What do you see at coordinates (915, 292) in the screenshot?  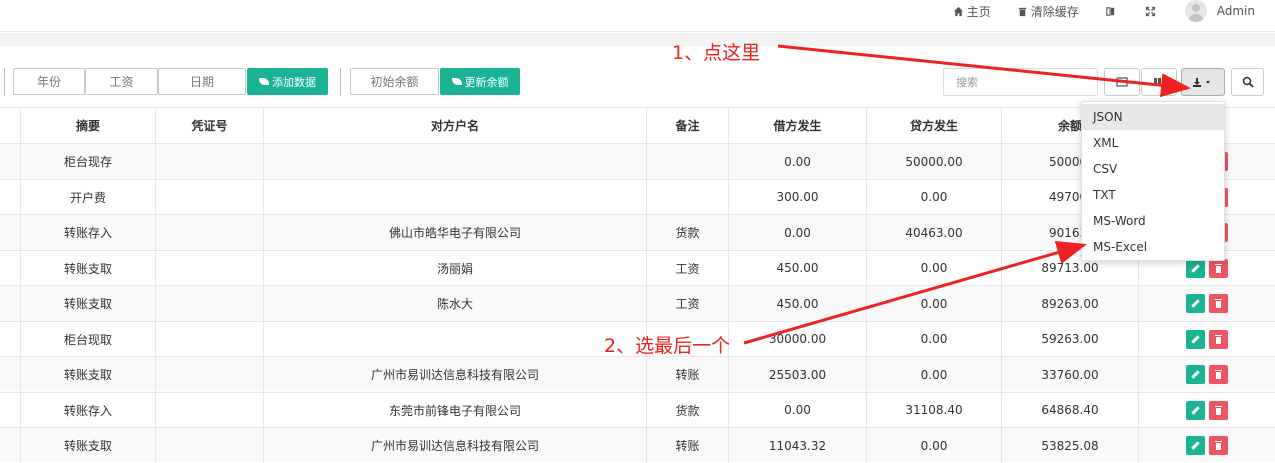 I see `arrow-to-excel-option` at bounding box center [915, 292].